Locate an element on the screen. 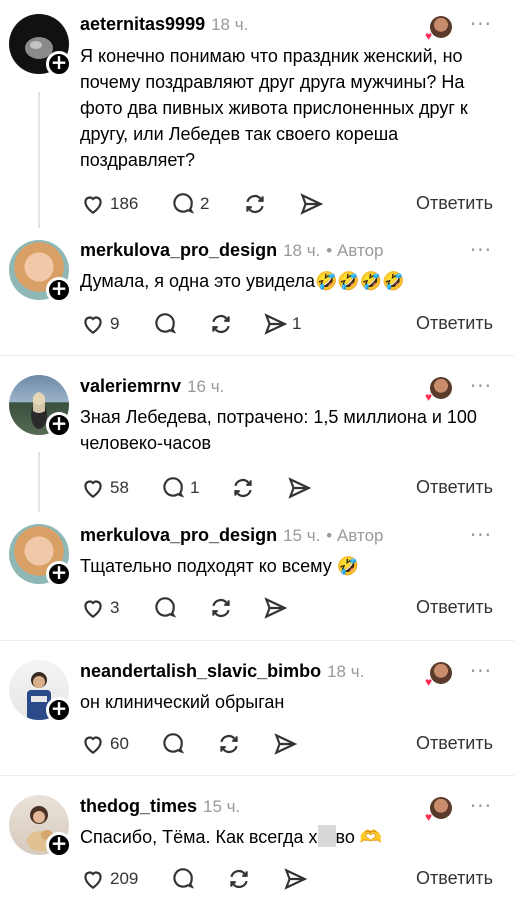 The width and height of the screenshot is (514, 906). like-button: 58 is located at coordinates (104, 488).